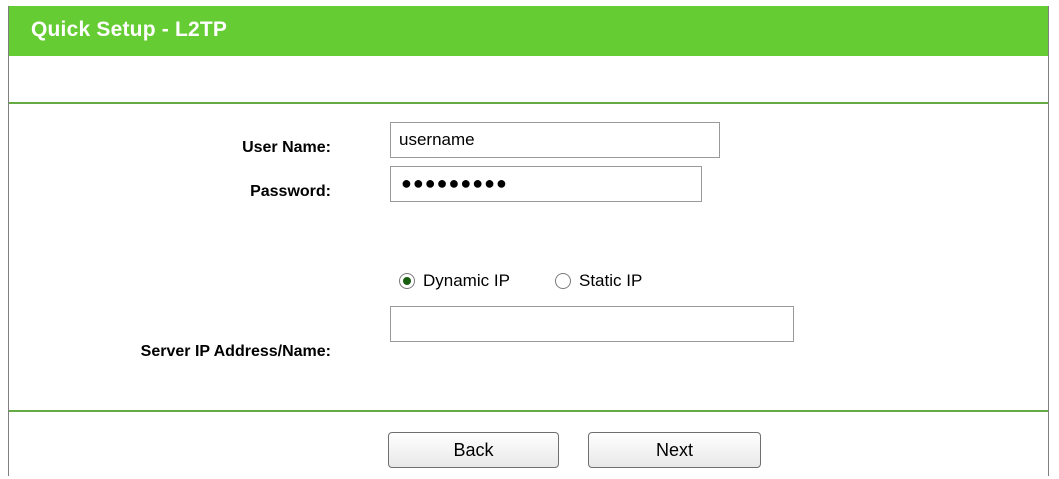 This screenshot has width=1059, height=479. I want to click on dynamic-ip-option: Dynamic IP, so click(454, 281).